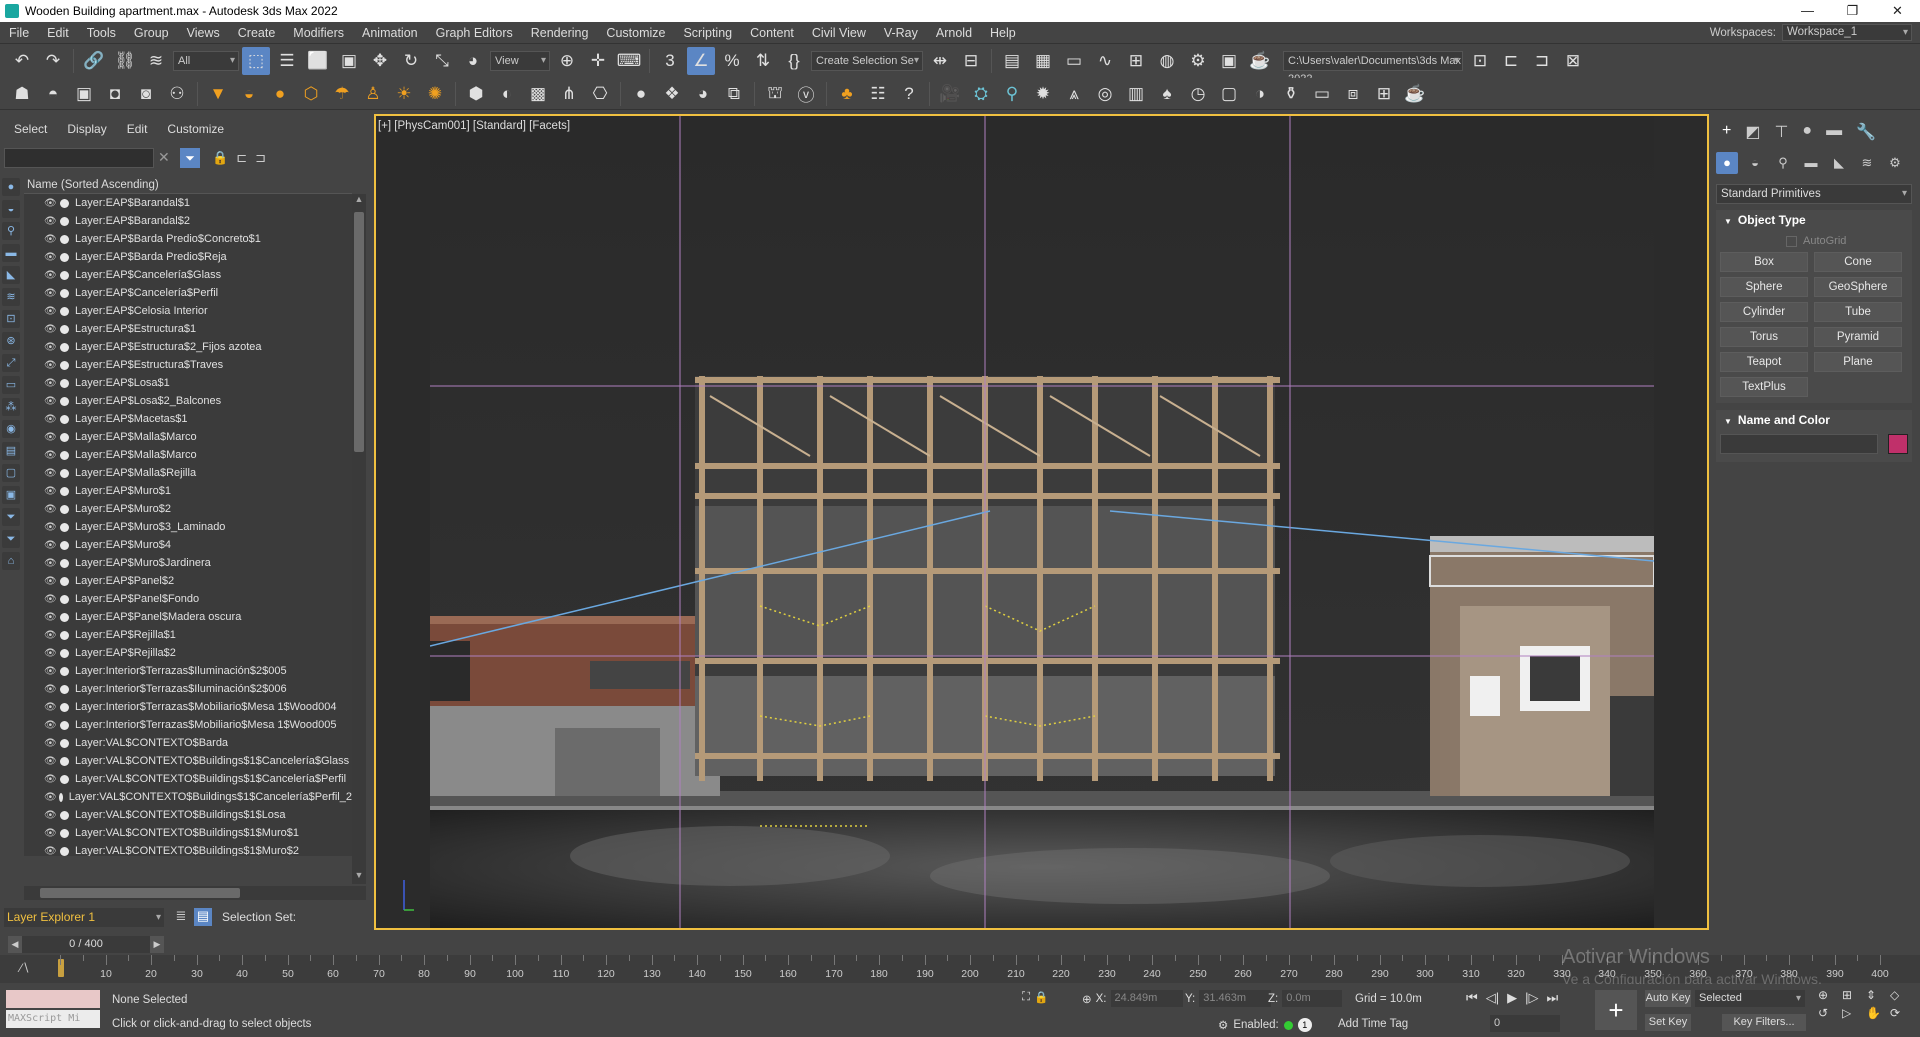  I want to click on scene-row: 👁 Layer:EAP$Rejilla$2, so click(188, 653).